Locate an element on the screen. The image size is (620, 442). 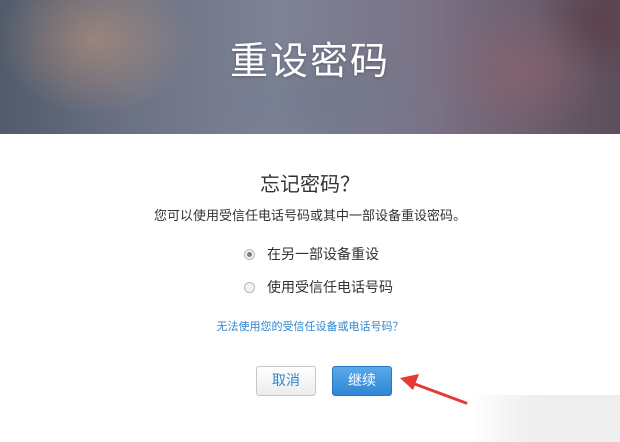
continue-button: 继续 is located at coordinates (362, 381).